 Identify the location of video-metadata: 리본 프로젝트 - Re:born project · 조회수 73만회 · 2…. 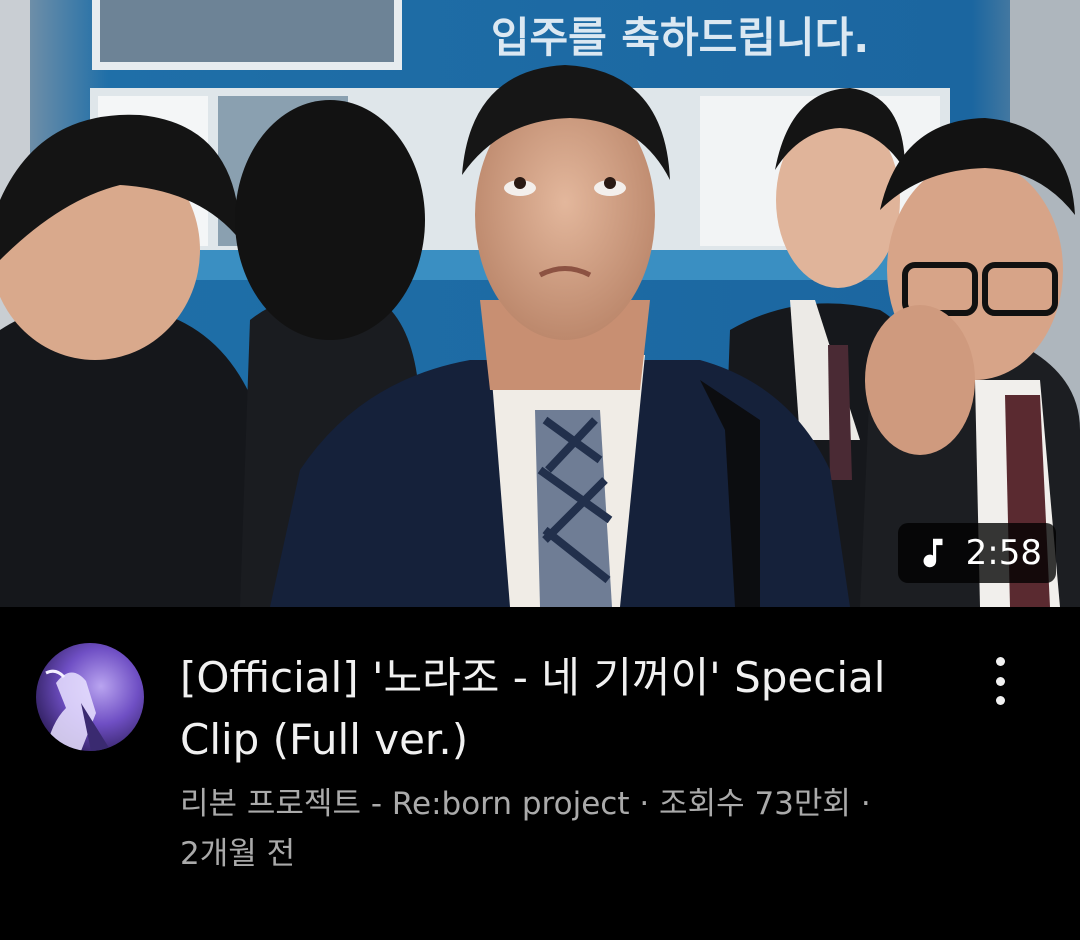
(560, 829).